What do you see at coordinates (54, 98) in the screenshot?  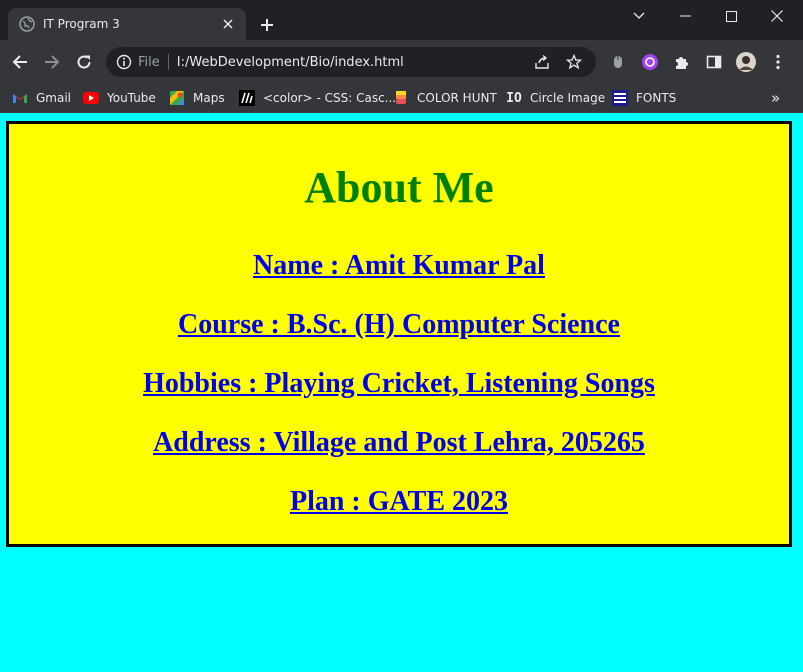 I see `bookmark-label: Gmail` at bounding box center [54, 98].